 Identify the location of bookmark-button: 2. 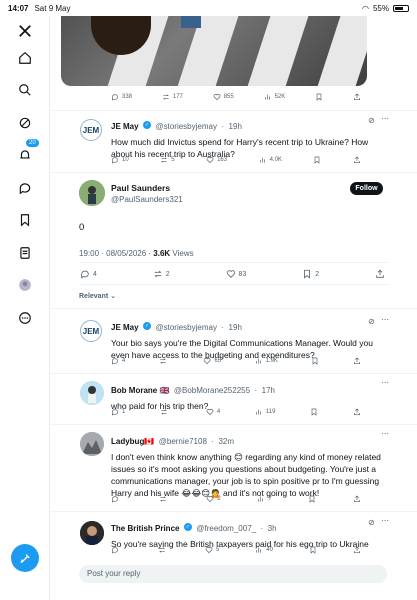
(310, 274).